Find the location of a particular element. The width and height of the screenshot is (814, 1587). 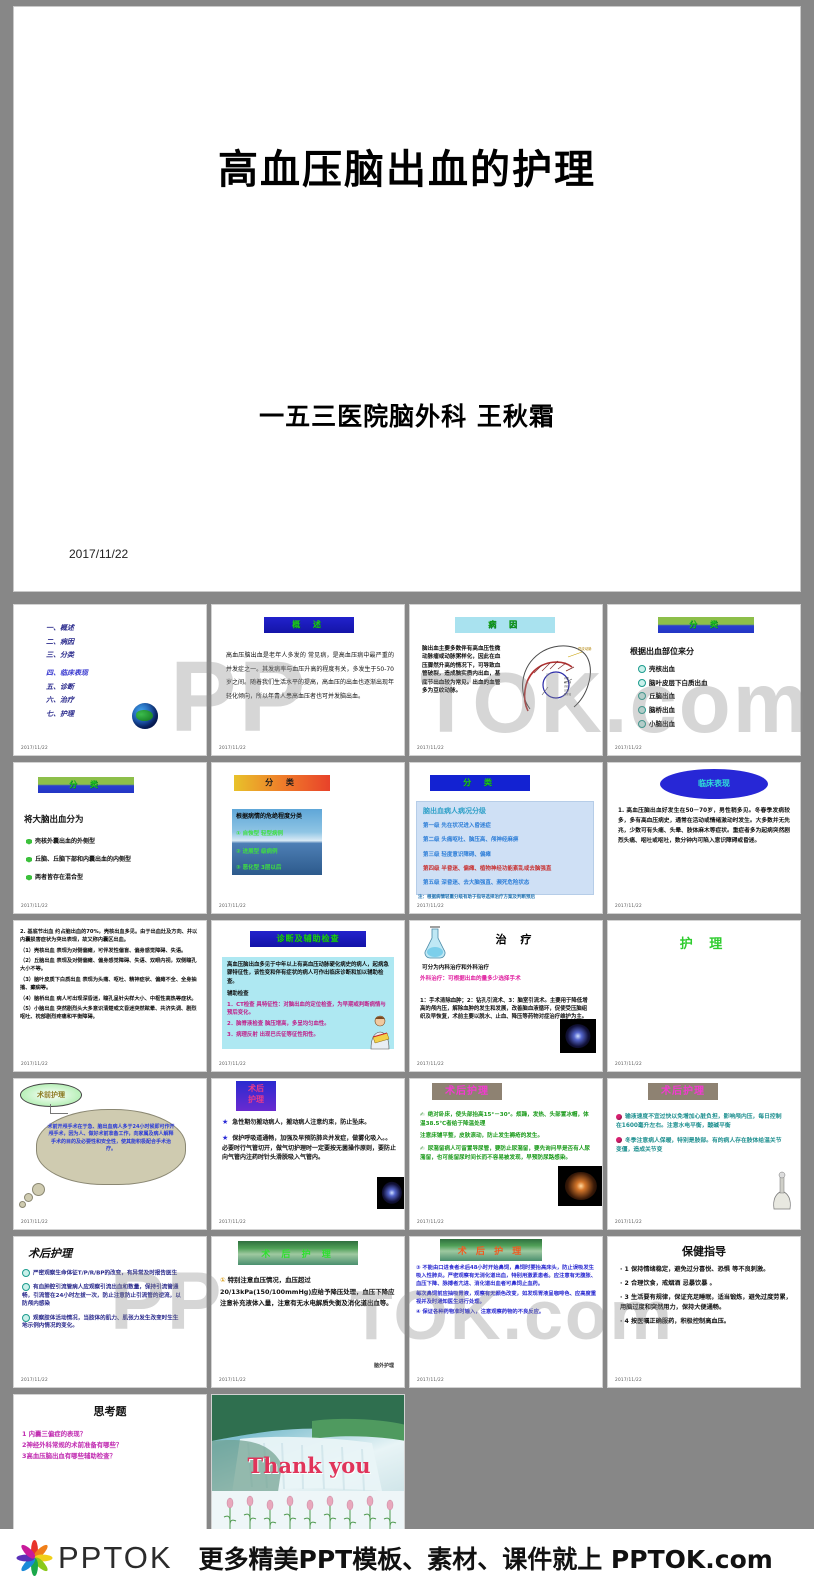

title-ellipse: 临床表现 is located at coordinates (714, 784).